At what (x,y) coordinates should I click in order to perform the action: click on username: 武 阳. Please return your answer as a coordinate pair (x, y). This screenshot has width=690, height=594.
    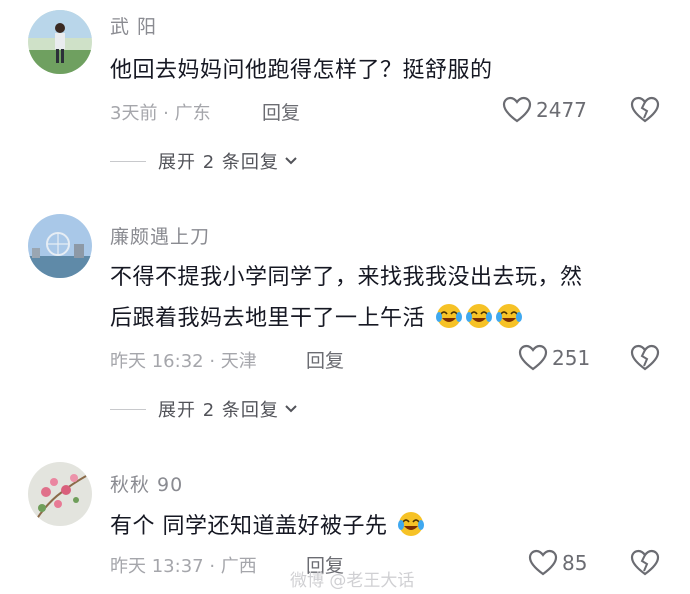
    Looking at the image, I should click on (133, 25).